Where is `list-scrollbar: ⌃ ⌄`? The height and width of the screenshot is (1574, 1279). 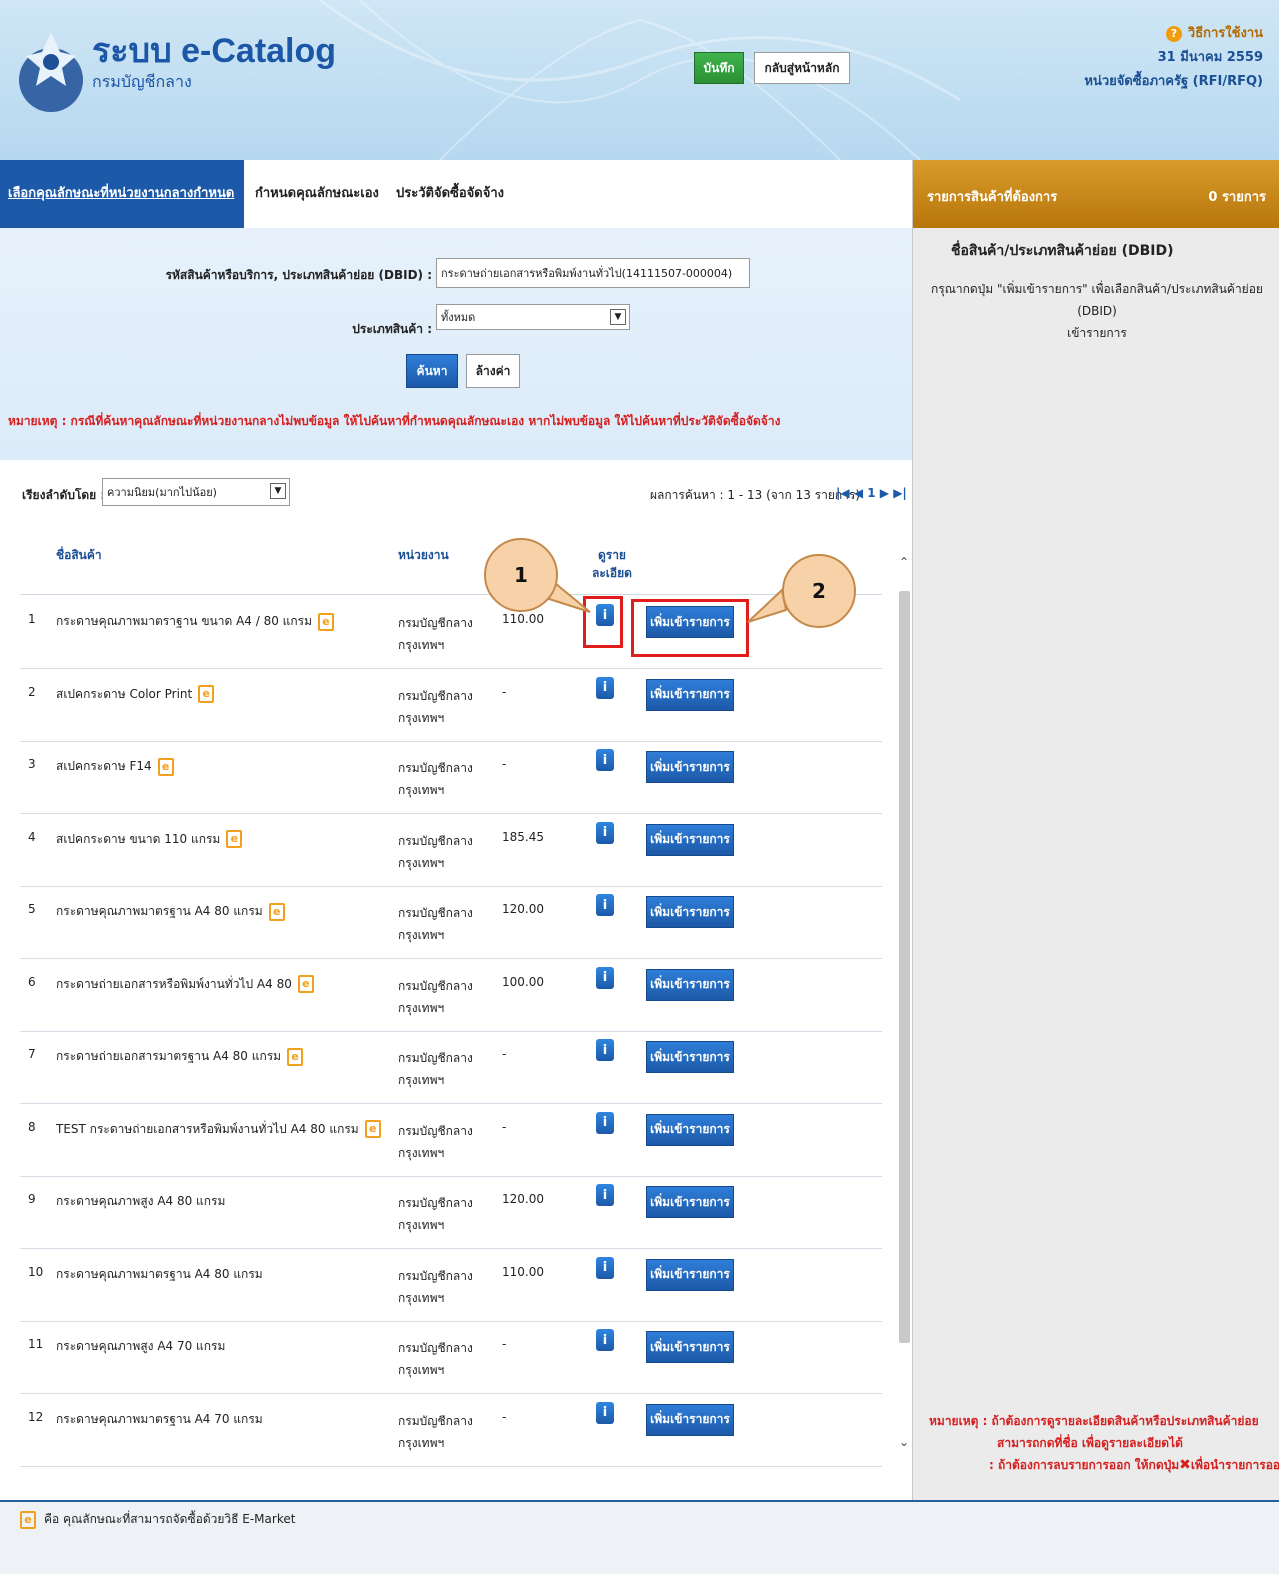 list-scrollbar: ⌃ ⌄ is located at coordinates (904, 1005).